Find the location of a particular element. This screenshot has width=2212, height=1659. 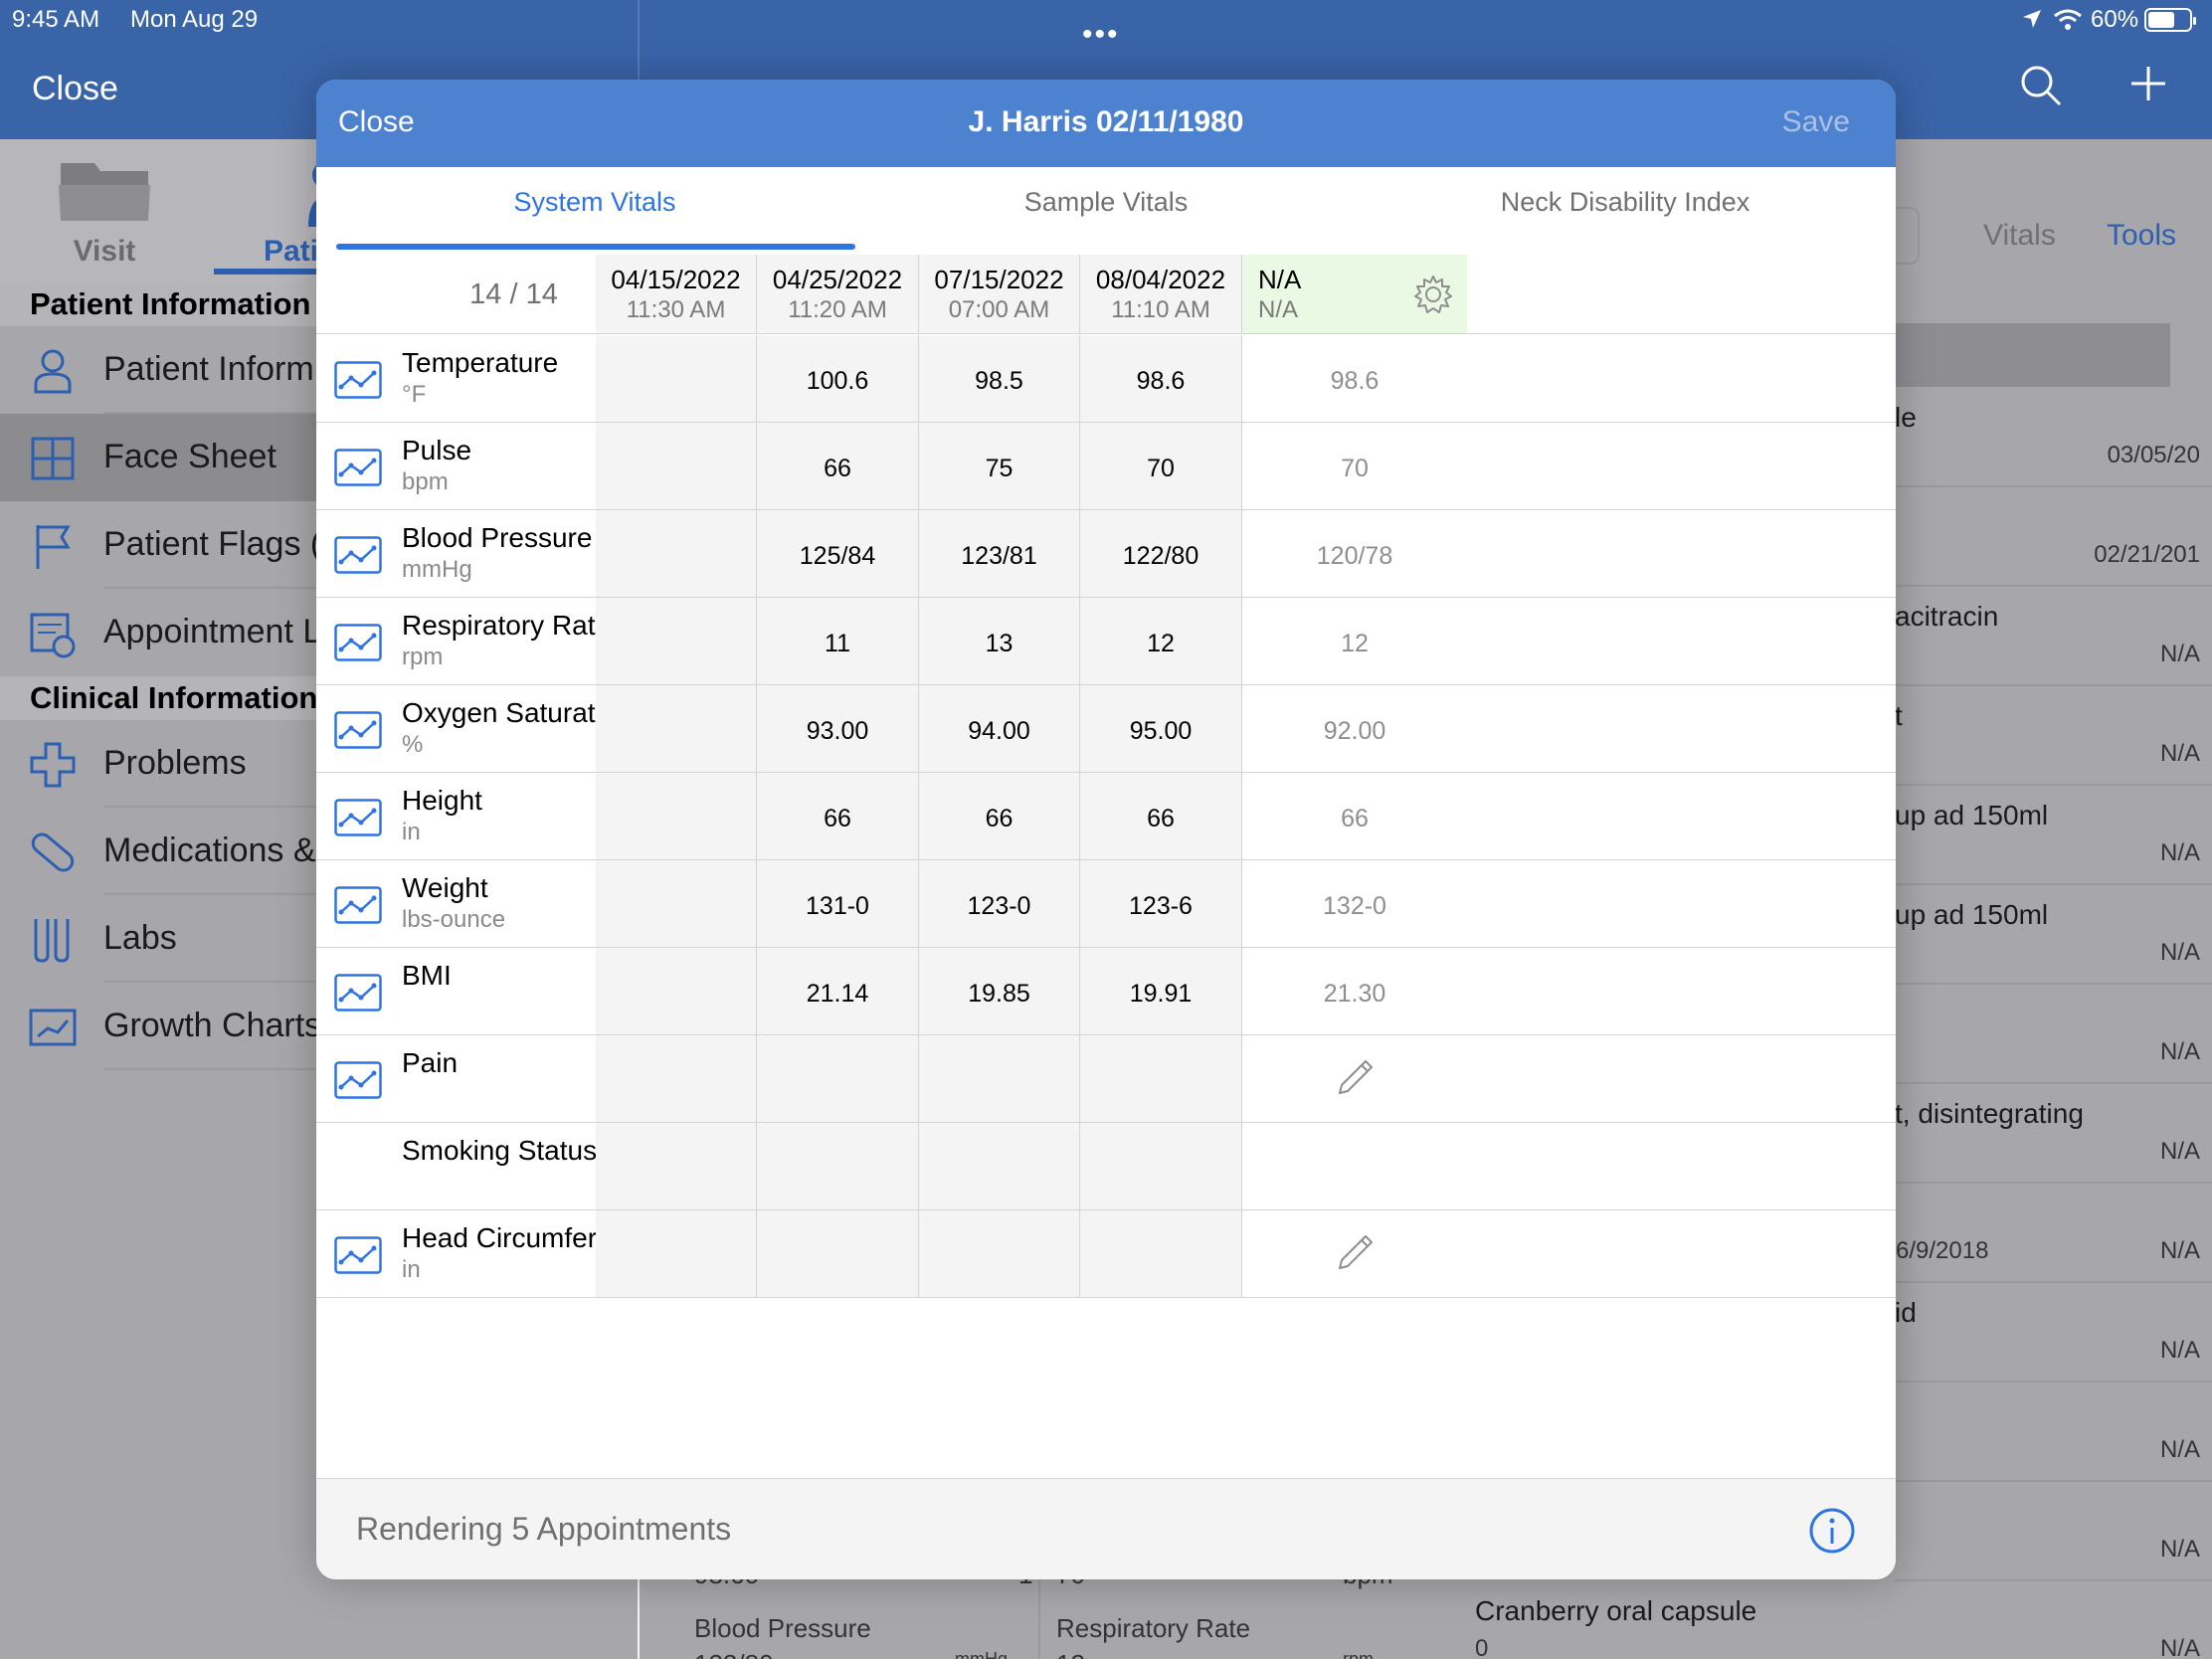

modal-save-button: Save is located at coordinates (1816, 122).